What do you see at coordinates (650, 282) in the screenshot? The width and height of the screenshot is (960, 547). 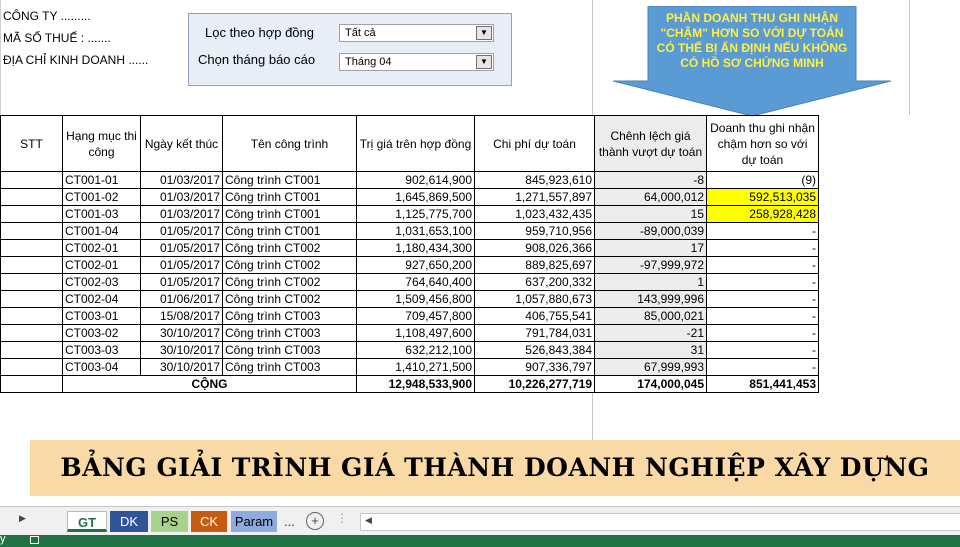 I see `cell-cost-variance: 1` at bounding box center [650, 282].